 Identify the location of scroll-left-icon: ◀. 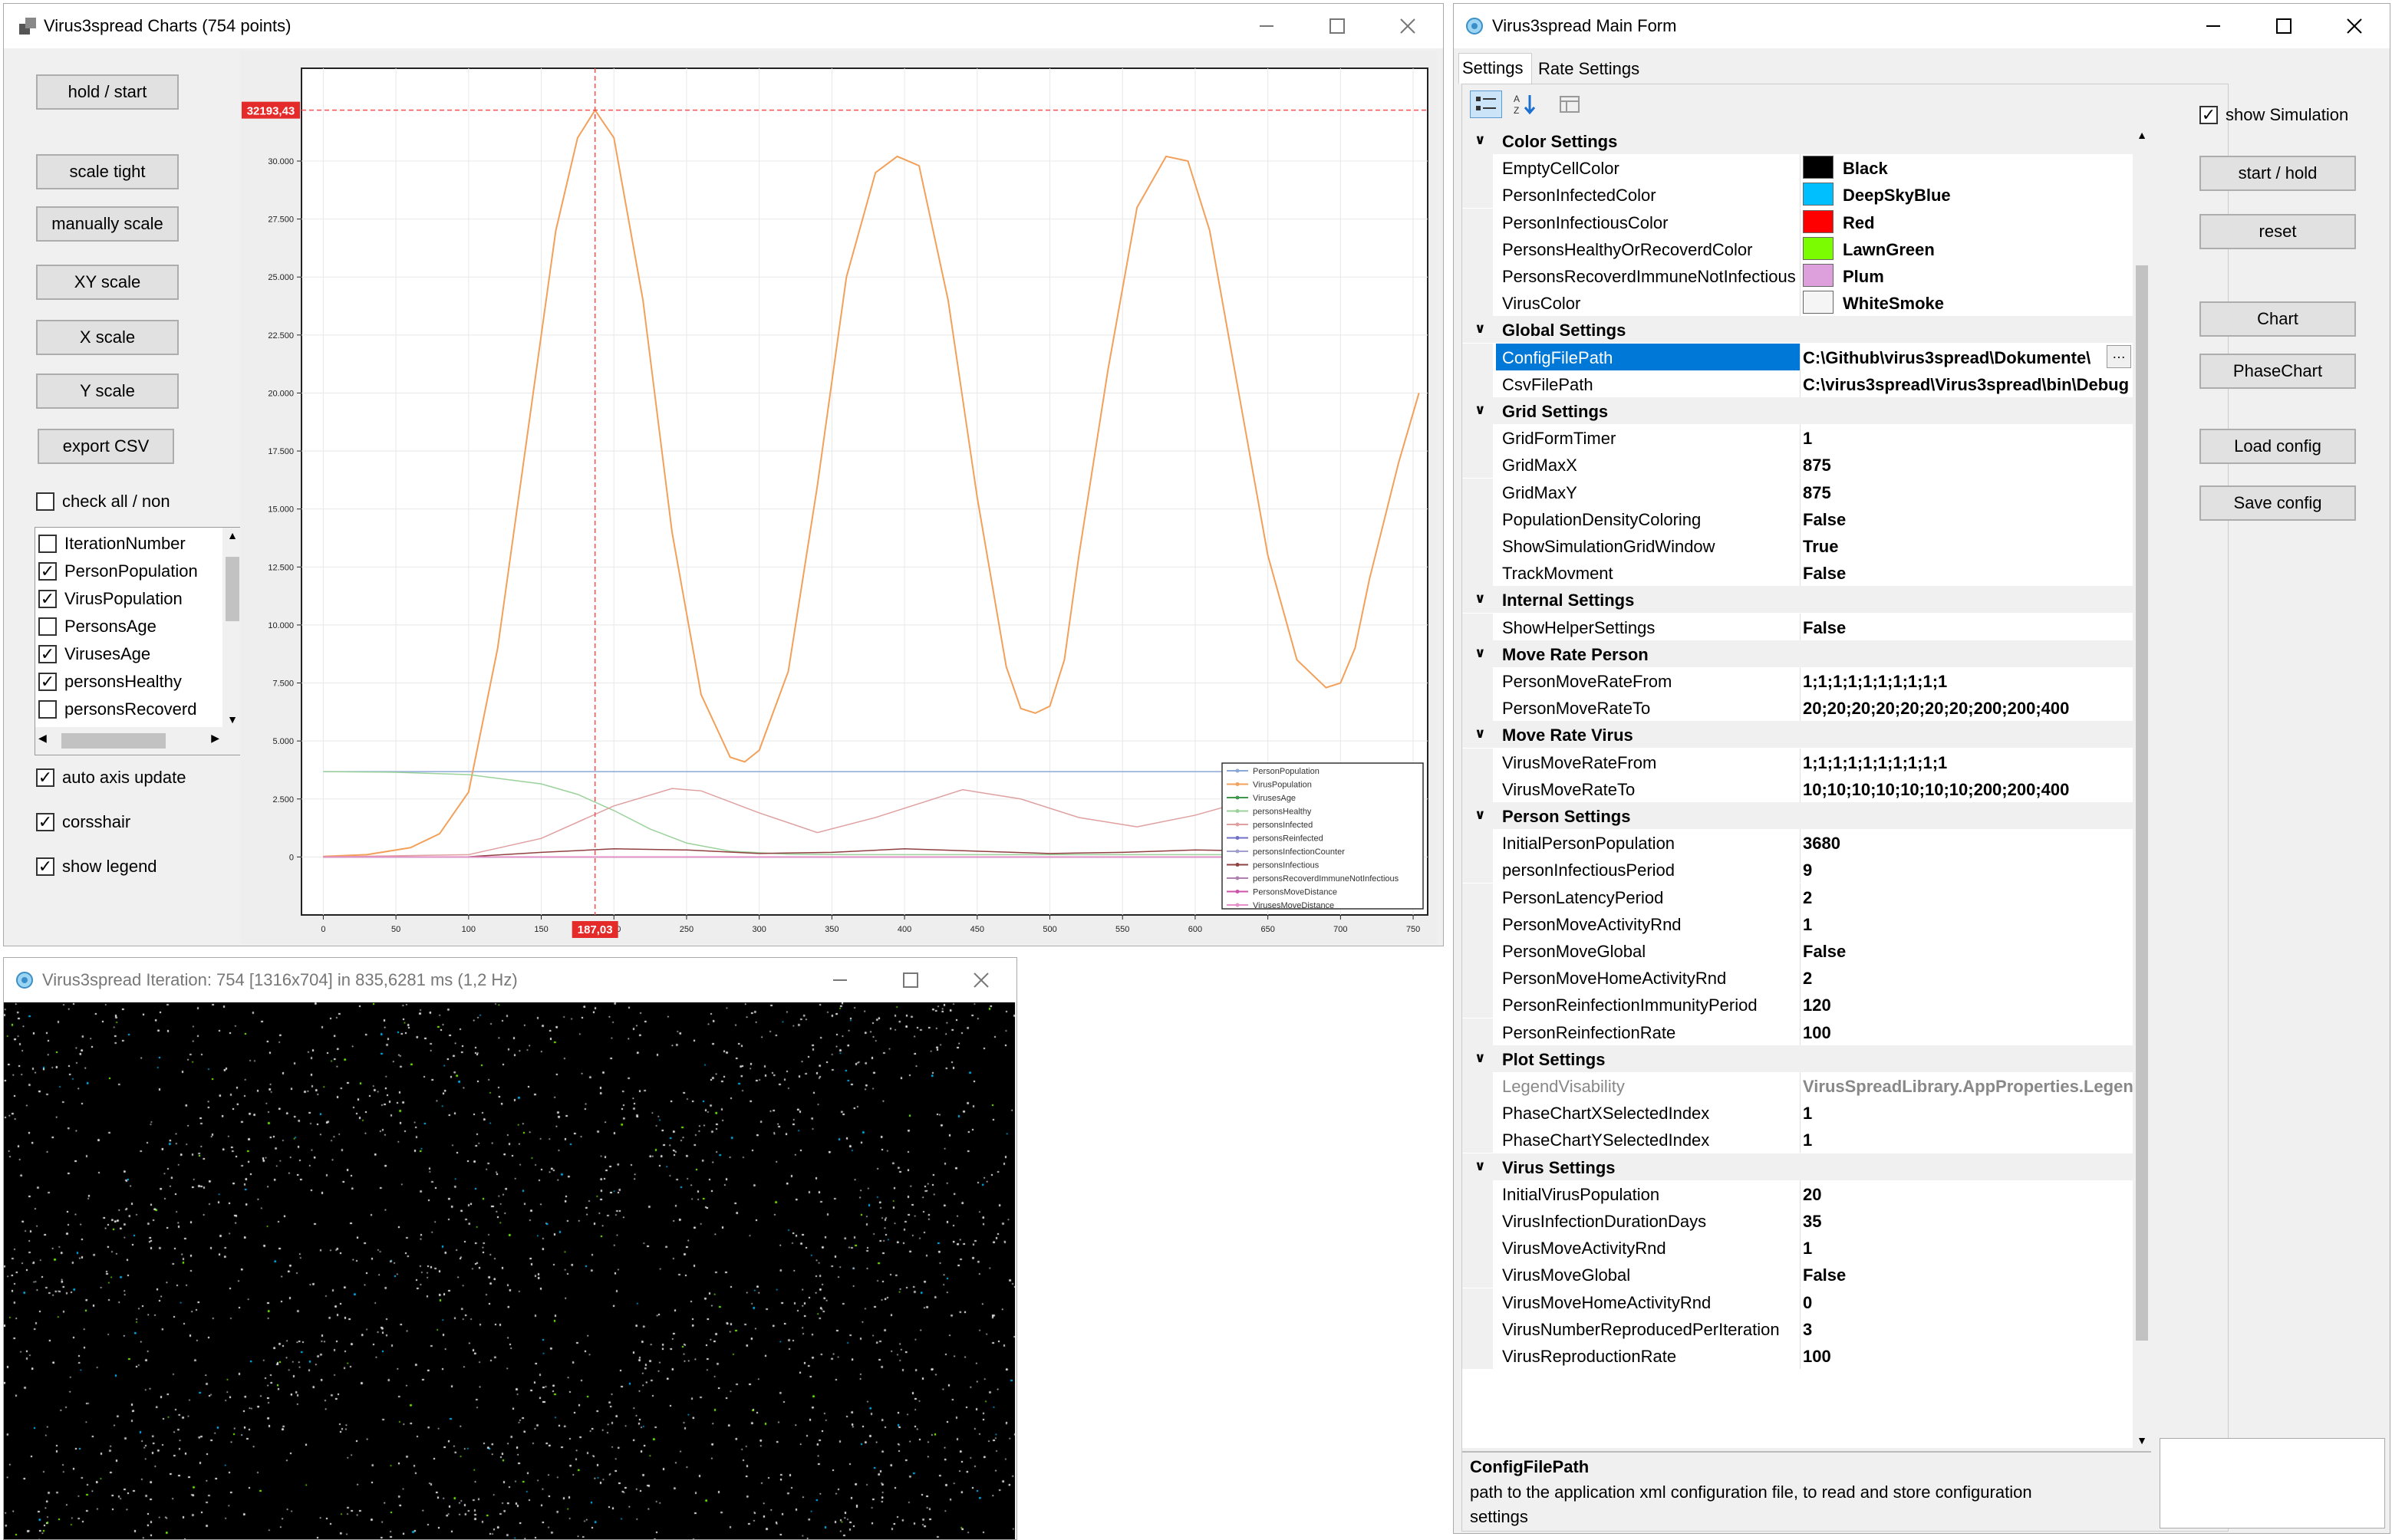
(42, 738).